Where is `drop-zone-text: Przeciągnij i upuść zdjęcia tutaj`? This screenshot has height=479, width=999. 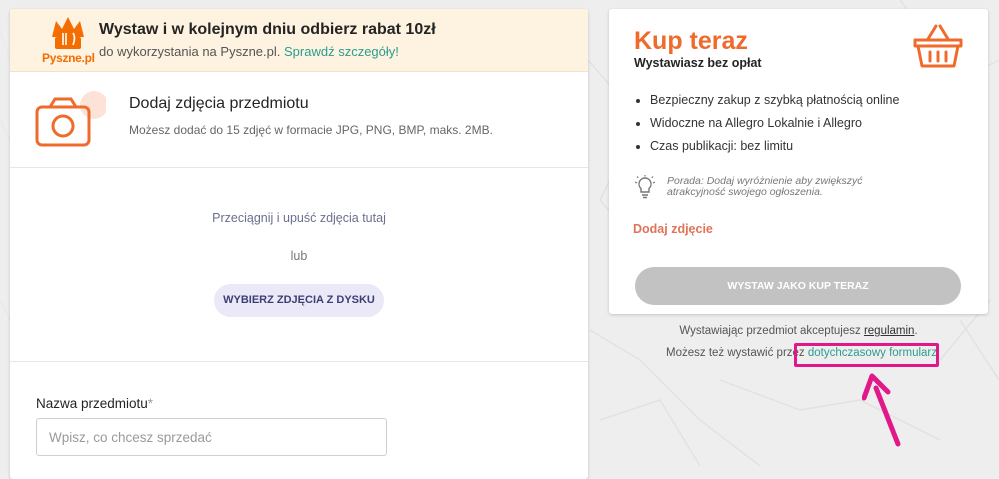 drop-zone-text: Przeciągnij i upuść zdjęcia tutaj is located at coordinates (299, 218).